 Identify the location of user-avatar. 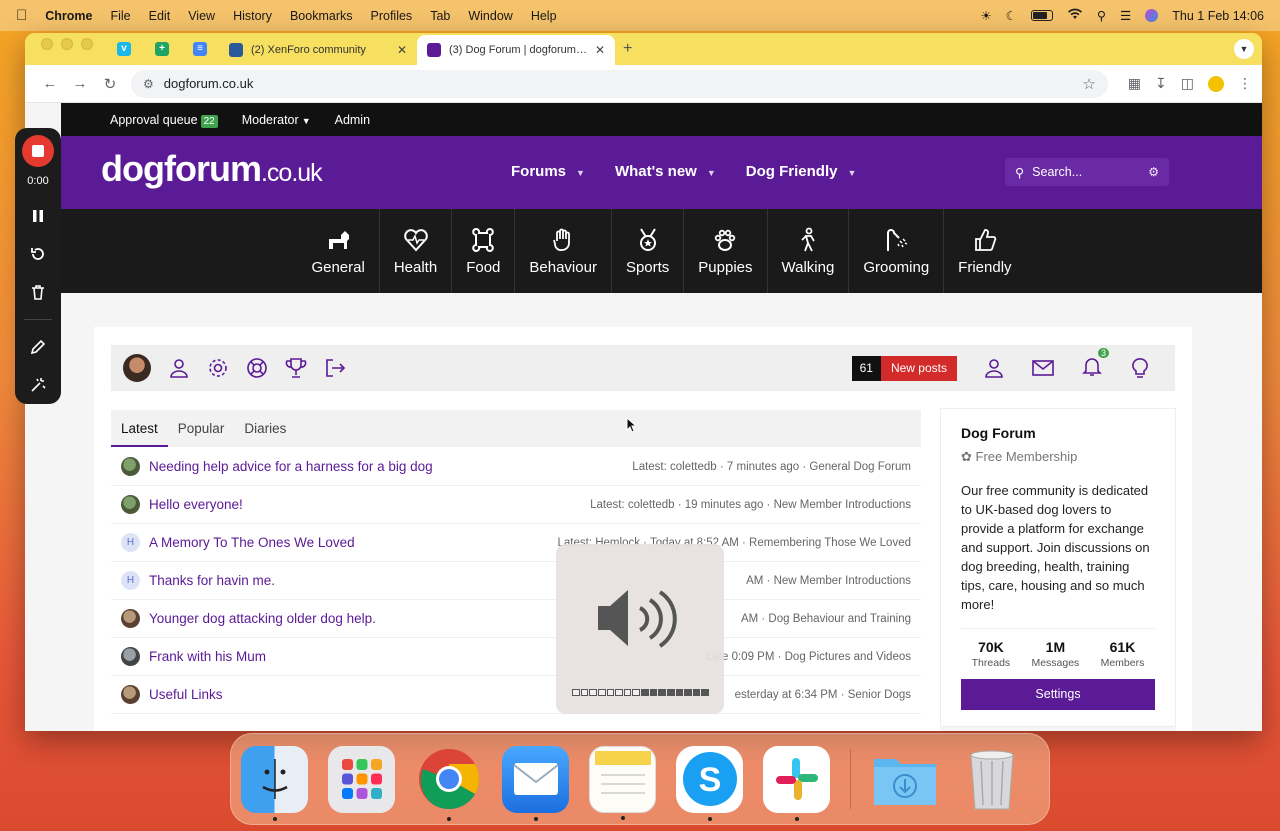
(137, 368).